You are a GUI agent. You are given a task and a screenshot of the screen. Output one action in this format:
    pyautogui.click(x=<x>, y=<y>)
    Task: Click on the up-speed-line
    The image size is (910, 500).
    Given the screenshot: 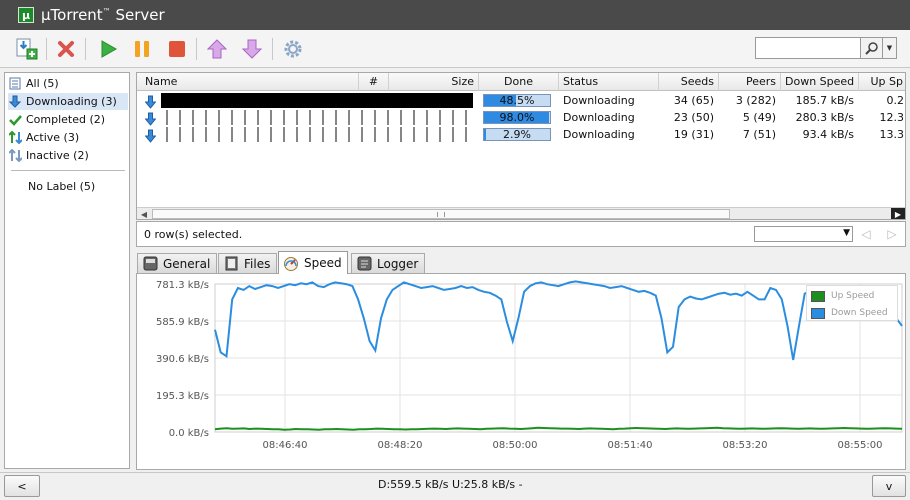 What is the action you would take?
    pyautogui.click(x=558, y=428)
    